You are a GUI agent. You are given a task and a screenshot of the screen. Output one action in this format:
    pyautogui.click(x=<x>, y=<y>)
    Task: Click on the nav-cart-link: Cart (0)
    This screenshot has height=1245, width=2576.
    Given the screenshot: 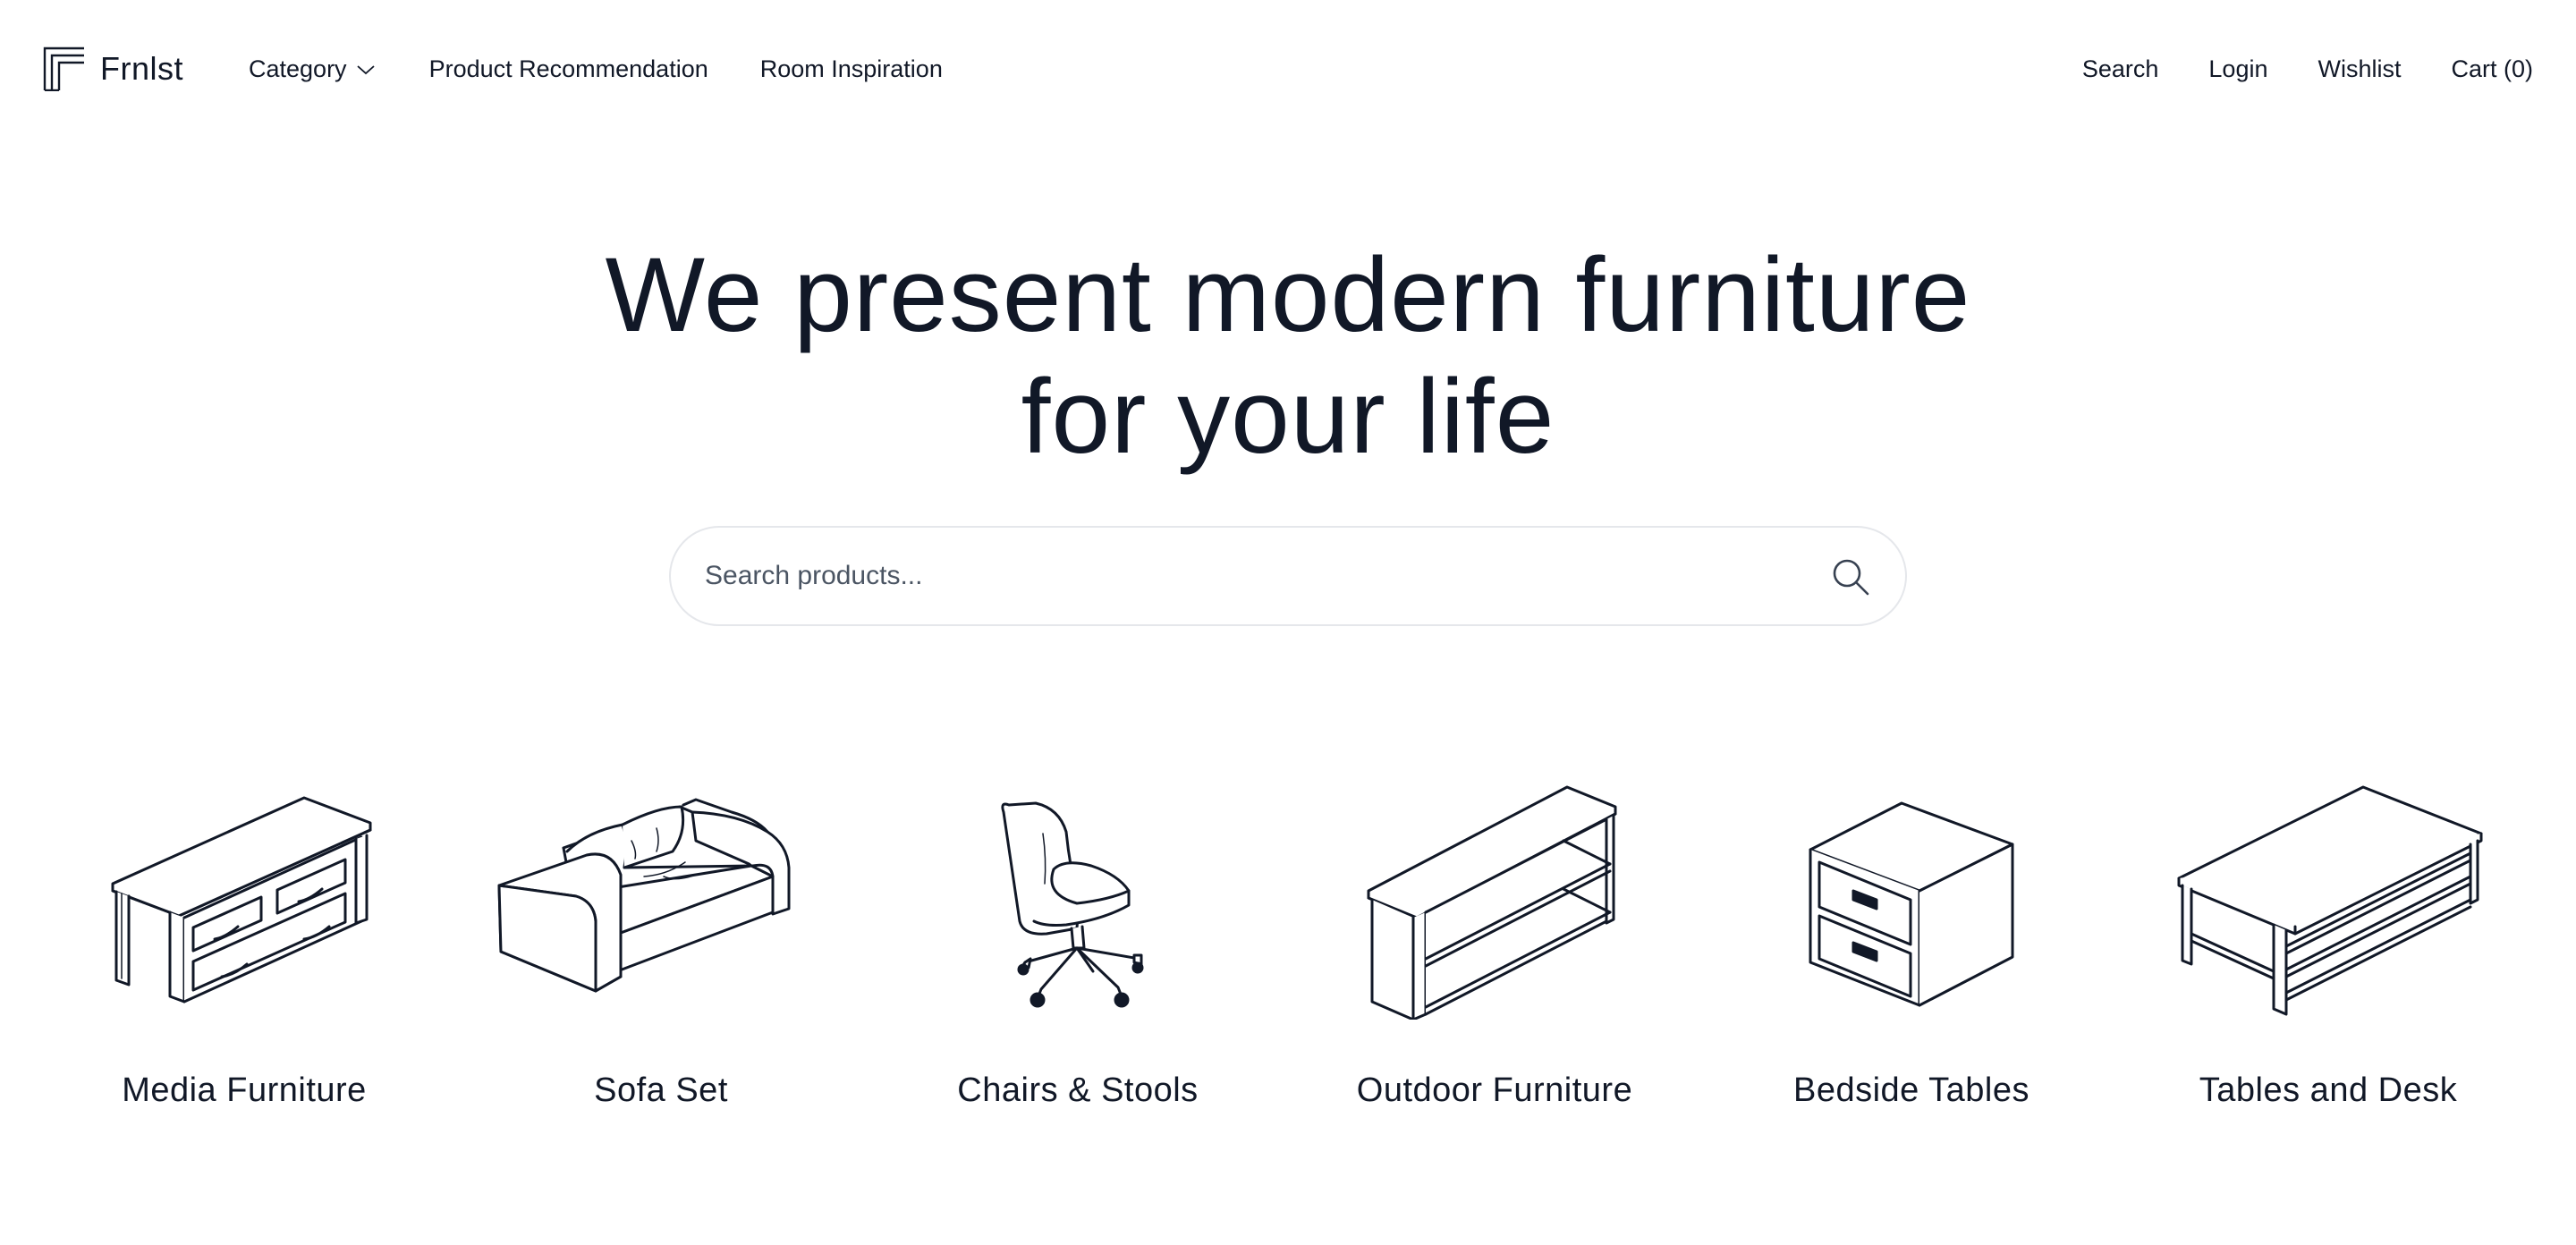 What is the action you would take?
    pyautogui.click(x=2492, y=69)
    